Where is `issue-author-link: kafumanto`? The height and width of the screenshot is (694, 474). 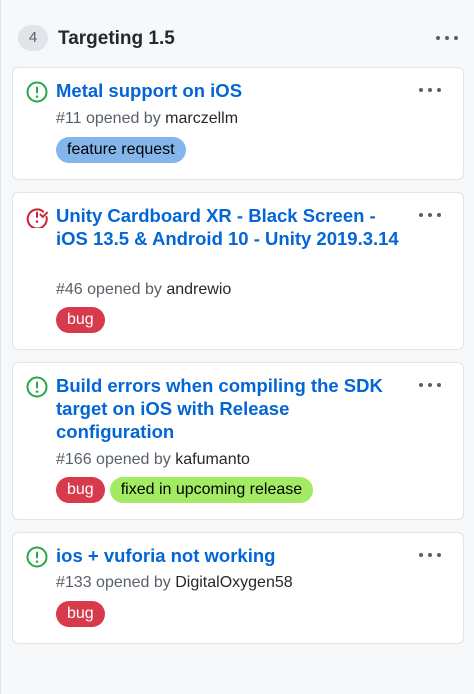
issue-author-link: kafumanto is located at coordinates (212, 459).